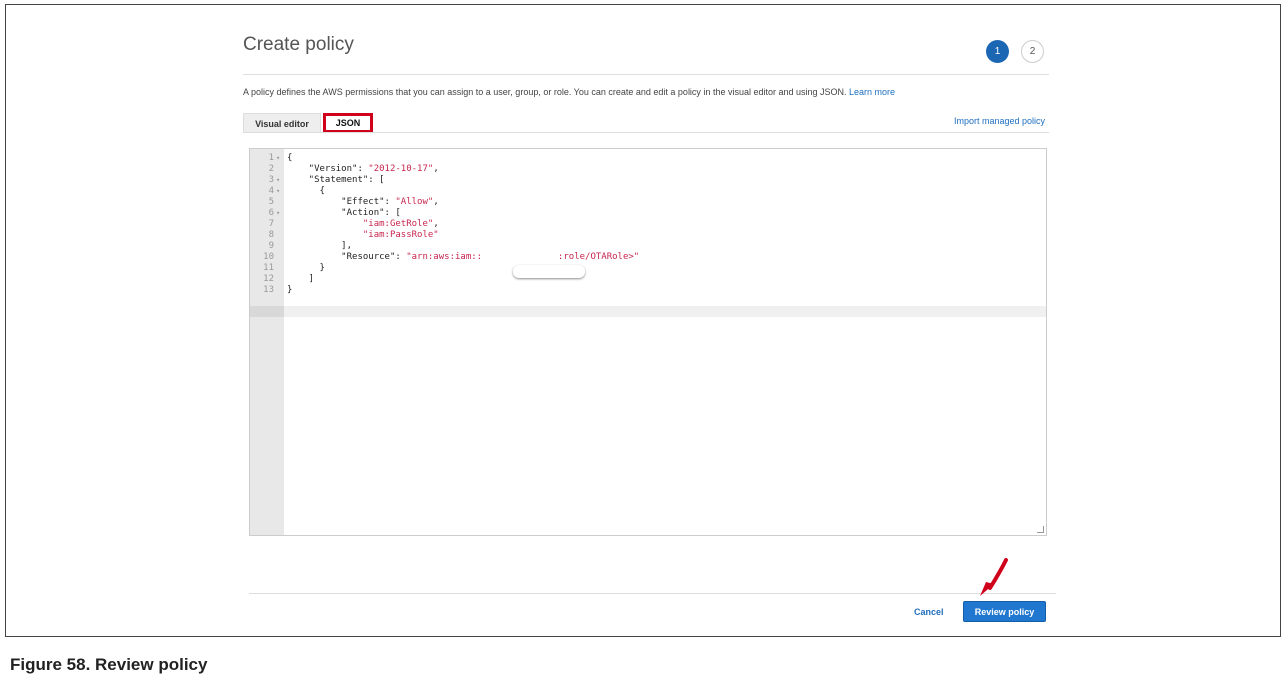  I want to click on code-text: "Effect": "Allow",, so click(363, 202).